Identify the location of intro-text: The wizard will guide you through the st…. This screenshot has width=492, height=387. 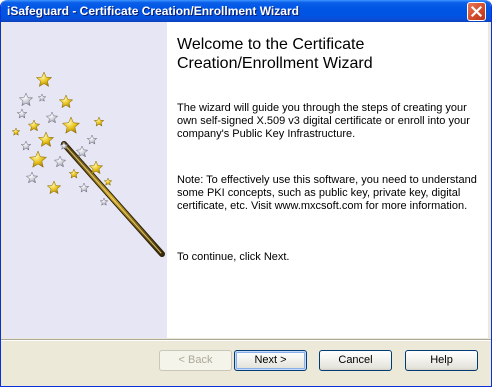
(323, 121).